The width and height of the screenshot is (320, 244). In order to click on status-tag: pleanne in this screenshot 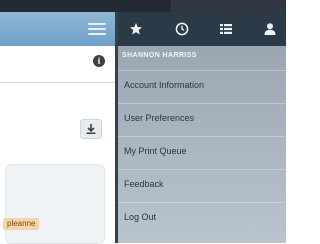, I will do `click(21, 224)`.